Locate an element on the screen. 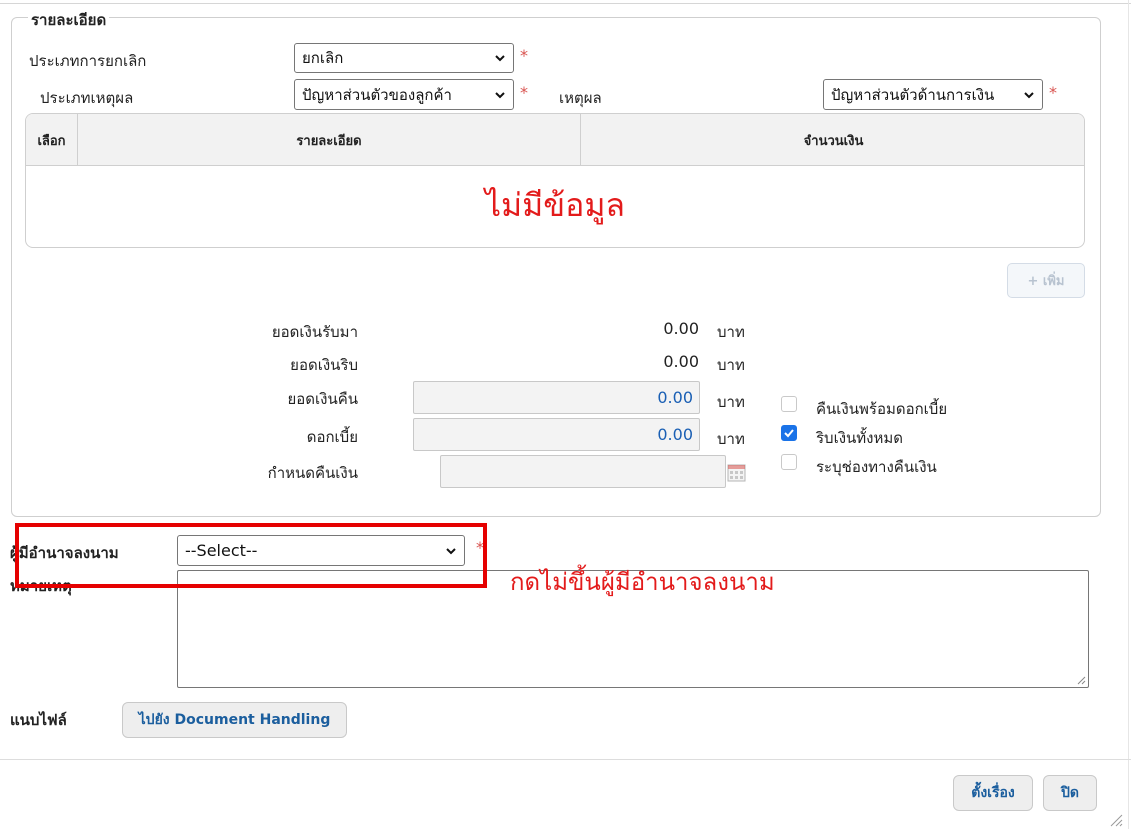 The width and height of the screenshot is (1131, 829). table-header: เลือก รายละเอียด จำนวนเงิน is located at coordinates (555, 140).